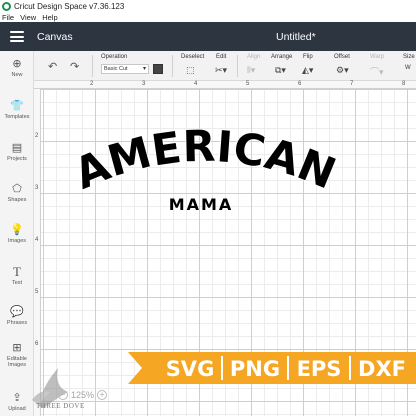  I want to click on flip-group: Flip, so click(308, 57).